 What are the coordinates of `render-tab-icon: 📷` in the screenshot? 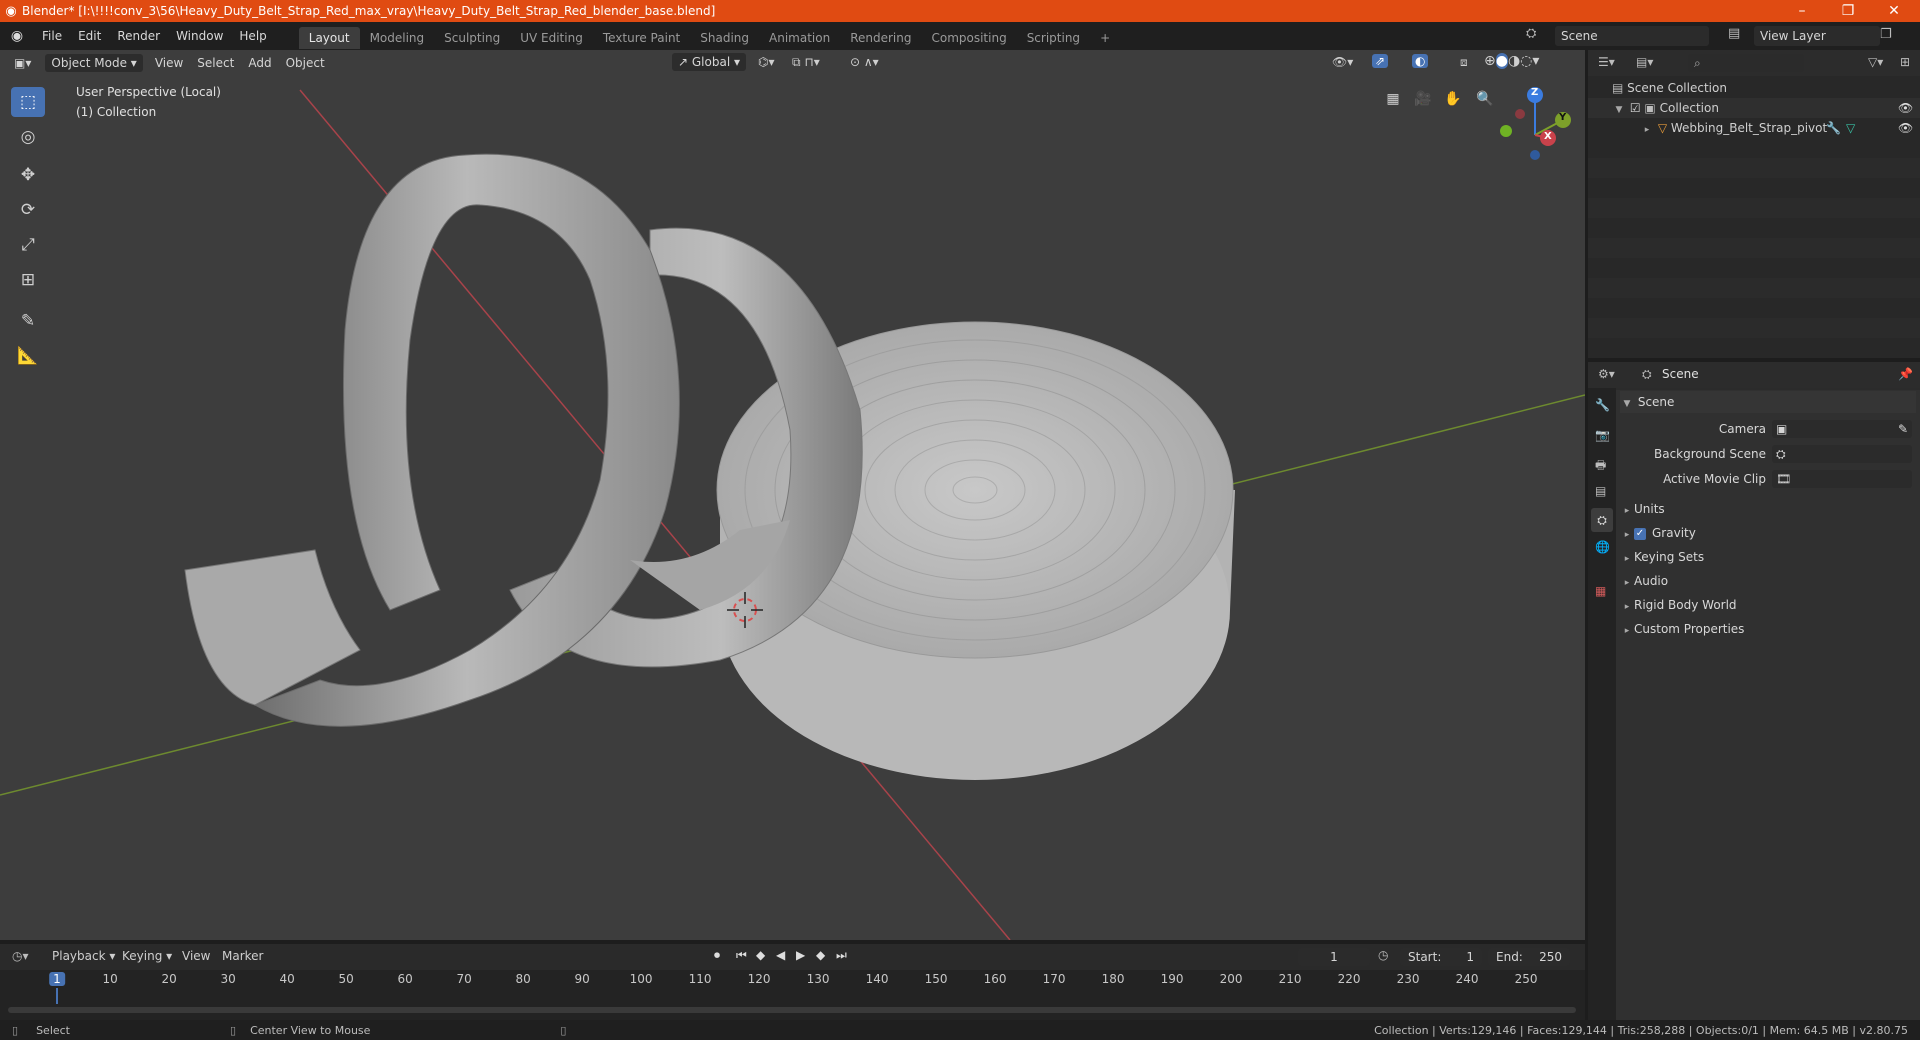 It's located at (1602, 435).